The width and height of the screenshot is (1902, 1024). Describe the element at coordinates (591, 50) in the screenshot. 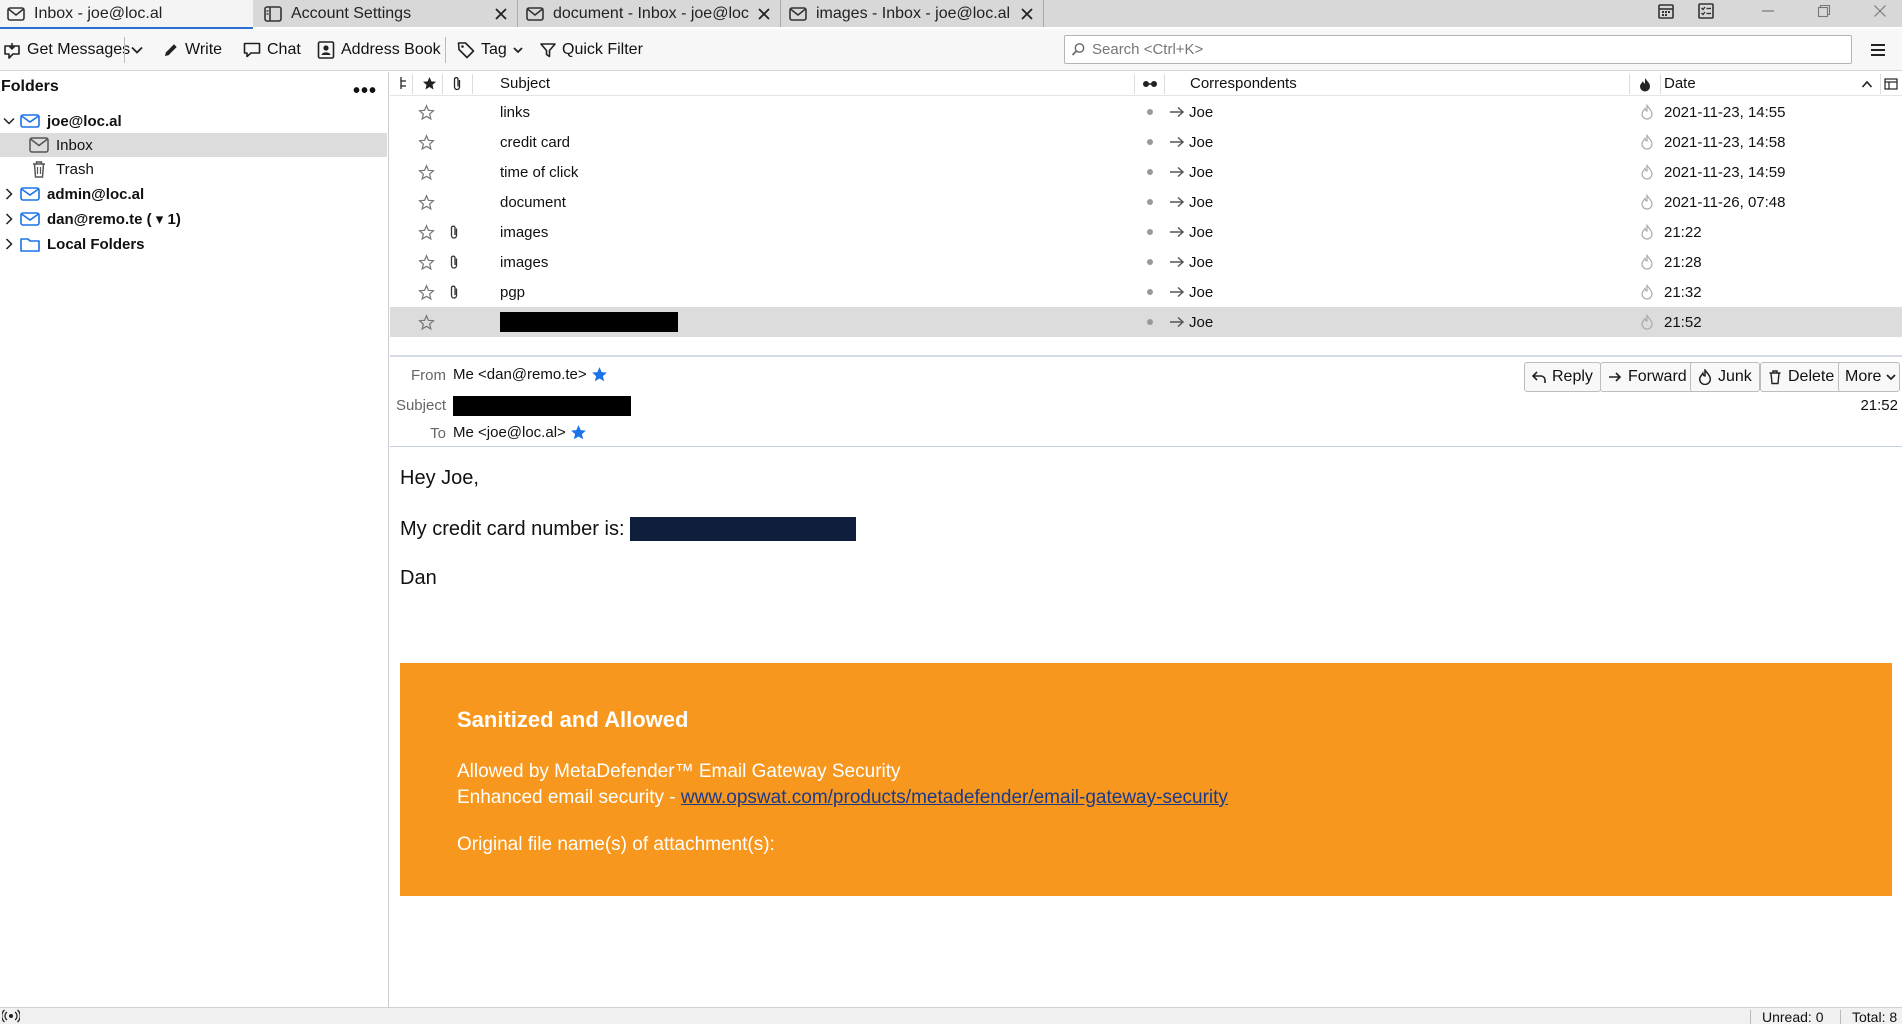

I see `quick-filter-button: Quick Filter` at that location.